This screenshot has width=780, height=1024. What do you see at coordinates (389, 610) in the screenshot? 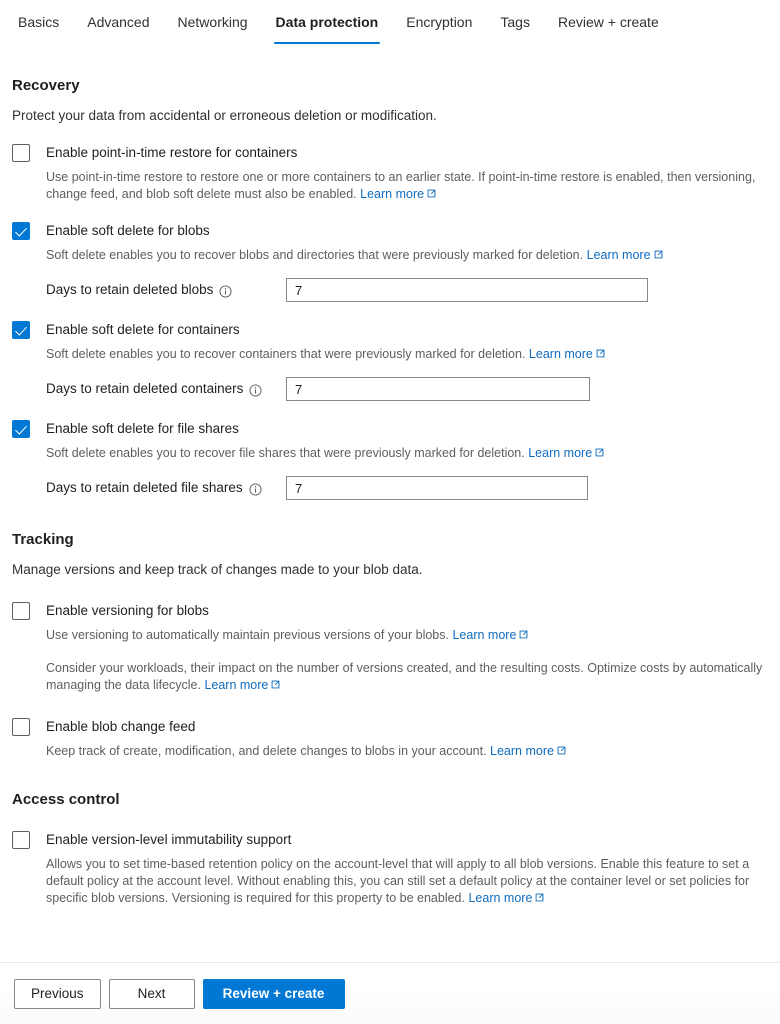
I see `versioning-blobs-row: Enable versioning for blobs` at bounding box center [389, 610].